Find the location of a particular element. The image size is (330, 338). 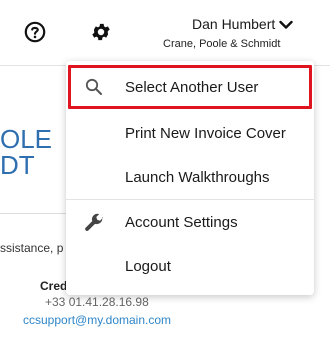

menu-item-label: Logout is located at coordinates (148, 266).